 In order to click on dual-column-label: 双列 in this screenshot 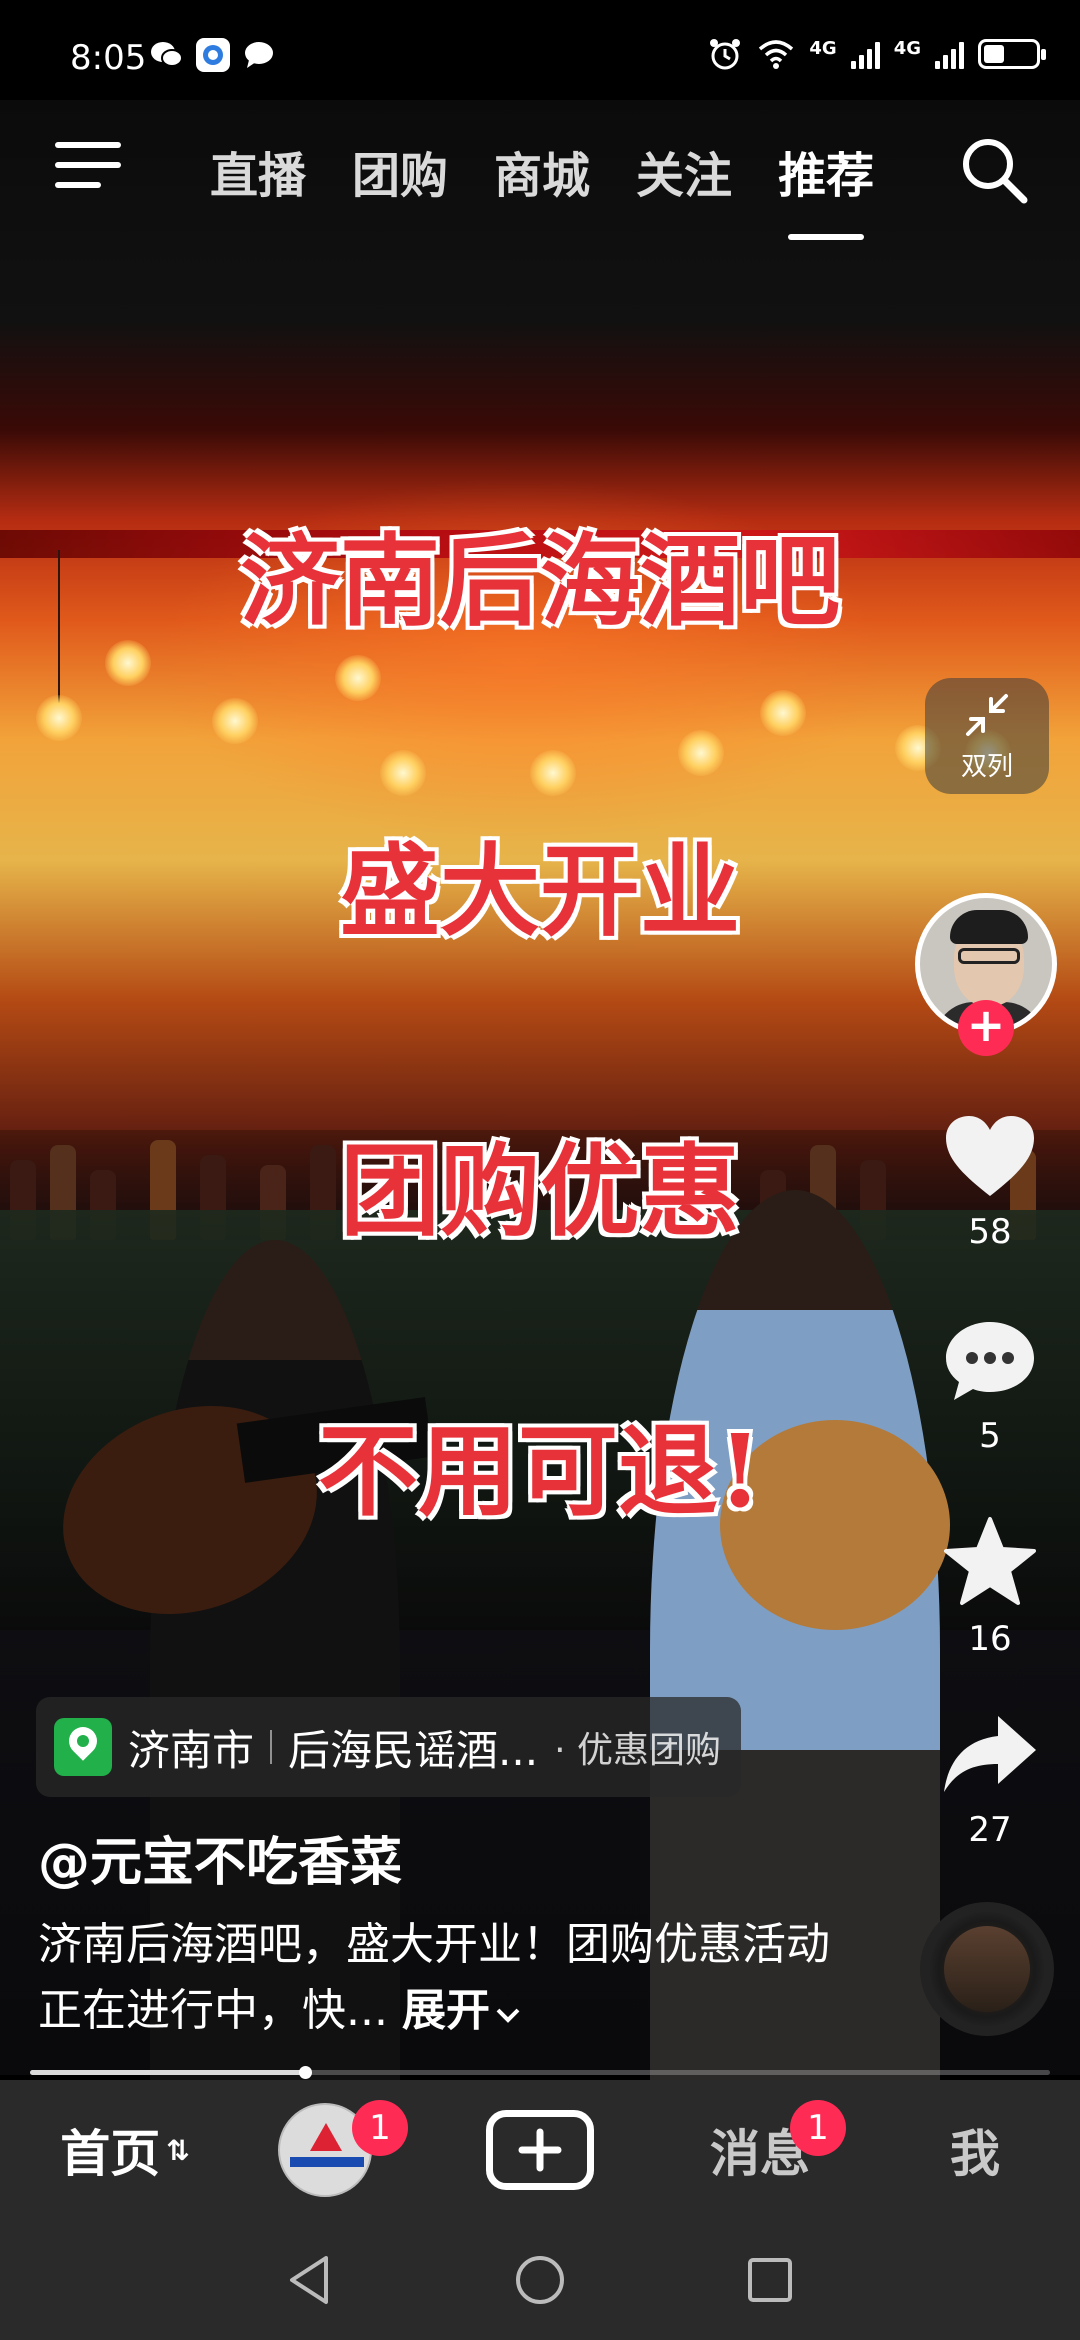, I will do `click(986, 766)`.